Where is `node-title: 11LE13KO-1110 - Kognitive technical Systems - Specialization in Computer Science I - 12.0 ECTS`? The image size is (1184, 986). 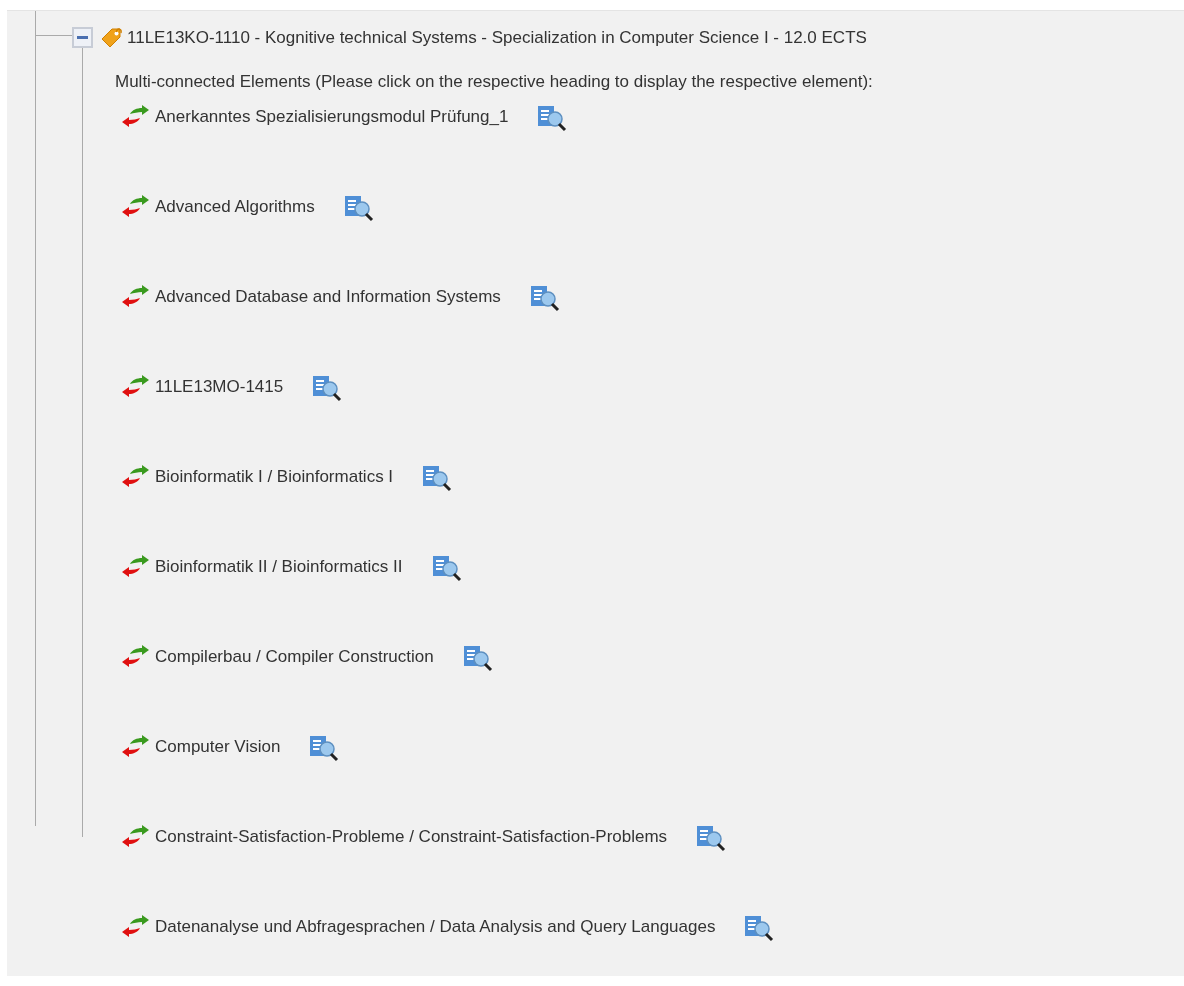 node-title: 11LE13KO-1110 - Kognitive technical Systems - Specialization in Computer Science I - 12.0 ECTS is located at coordinates (497, 38).